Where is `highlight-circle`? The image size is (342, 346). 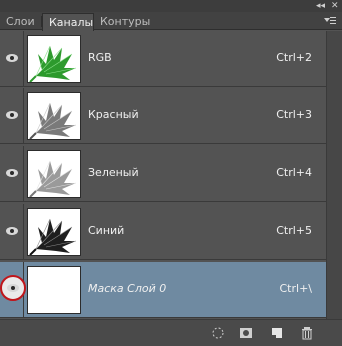 highlight-circle is located at coordinates (13, 288).